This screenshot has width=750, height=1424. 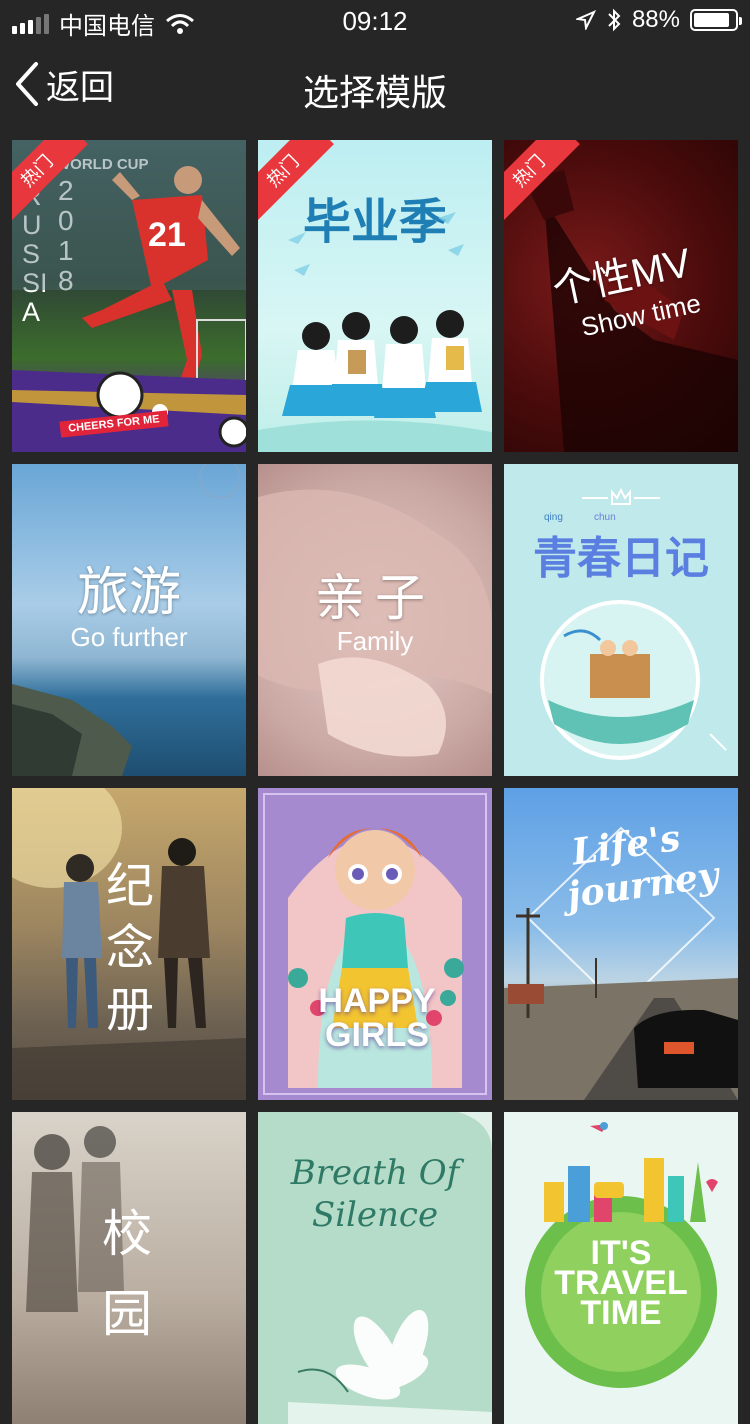 I want to click on template-happy-girls: HAPPY GIRLS, so click(x=375, y=944).